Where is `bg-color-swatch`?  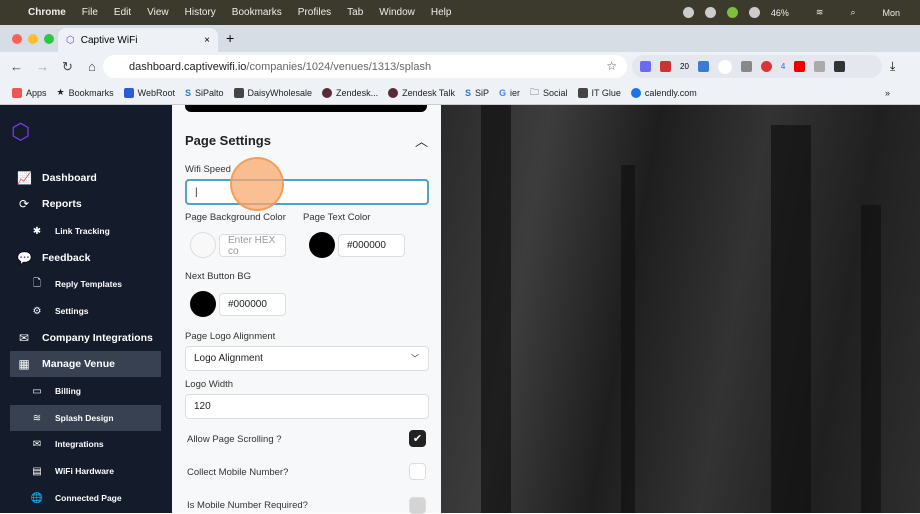 bg-color-swatch is located at coordinates (203, 245).